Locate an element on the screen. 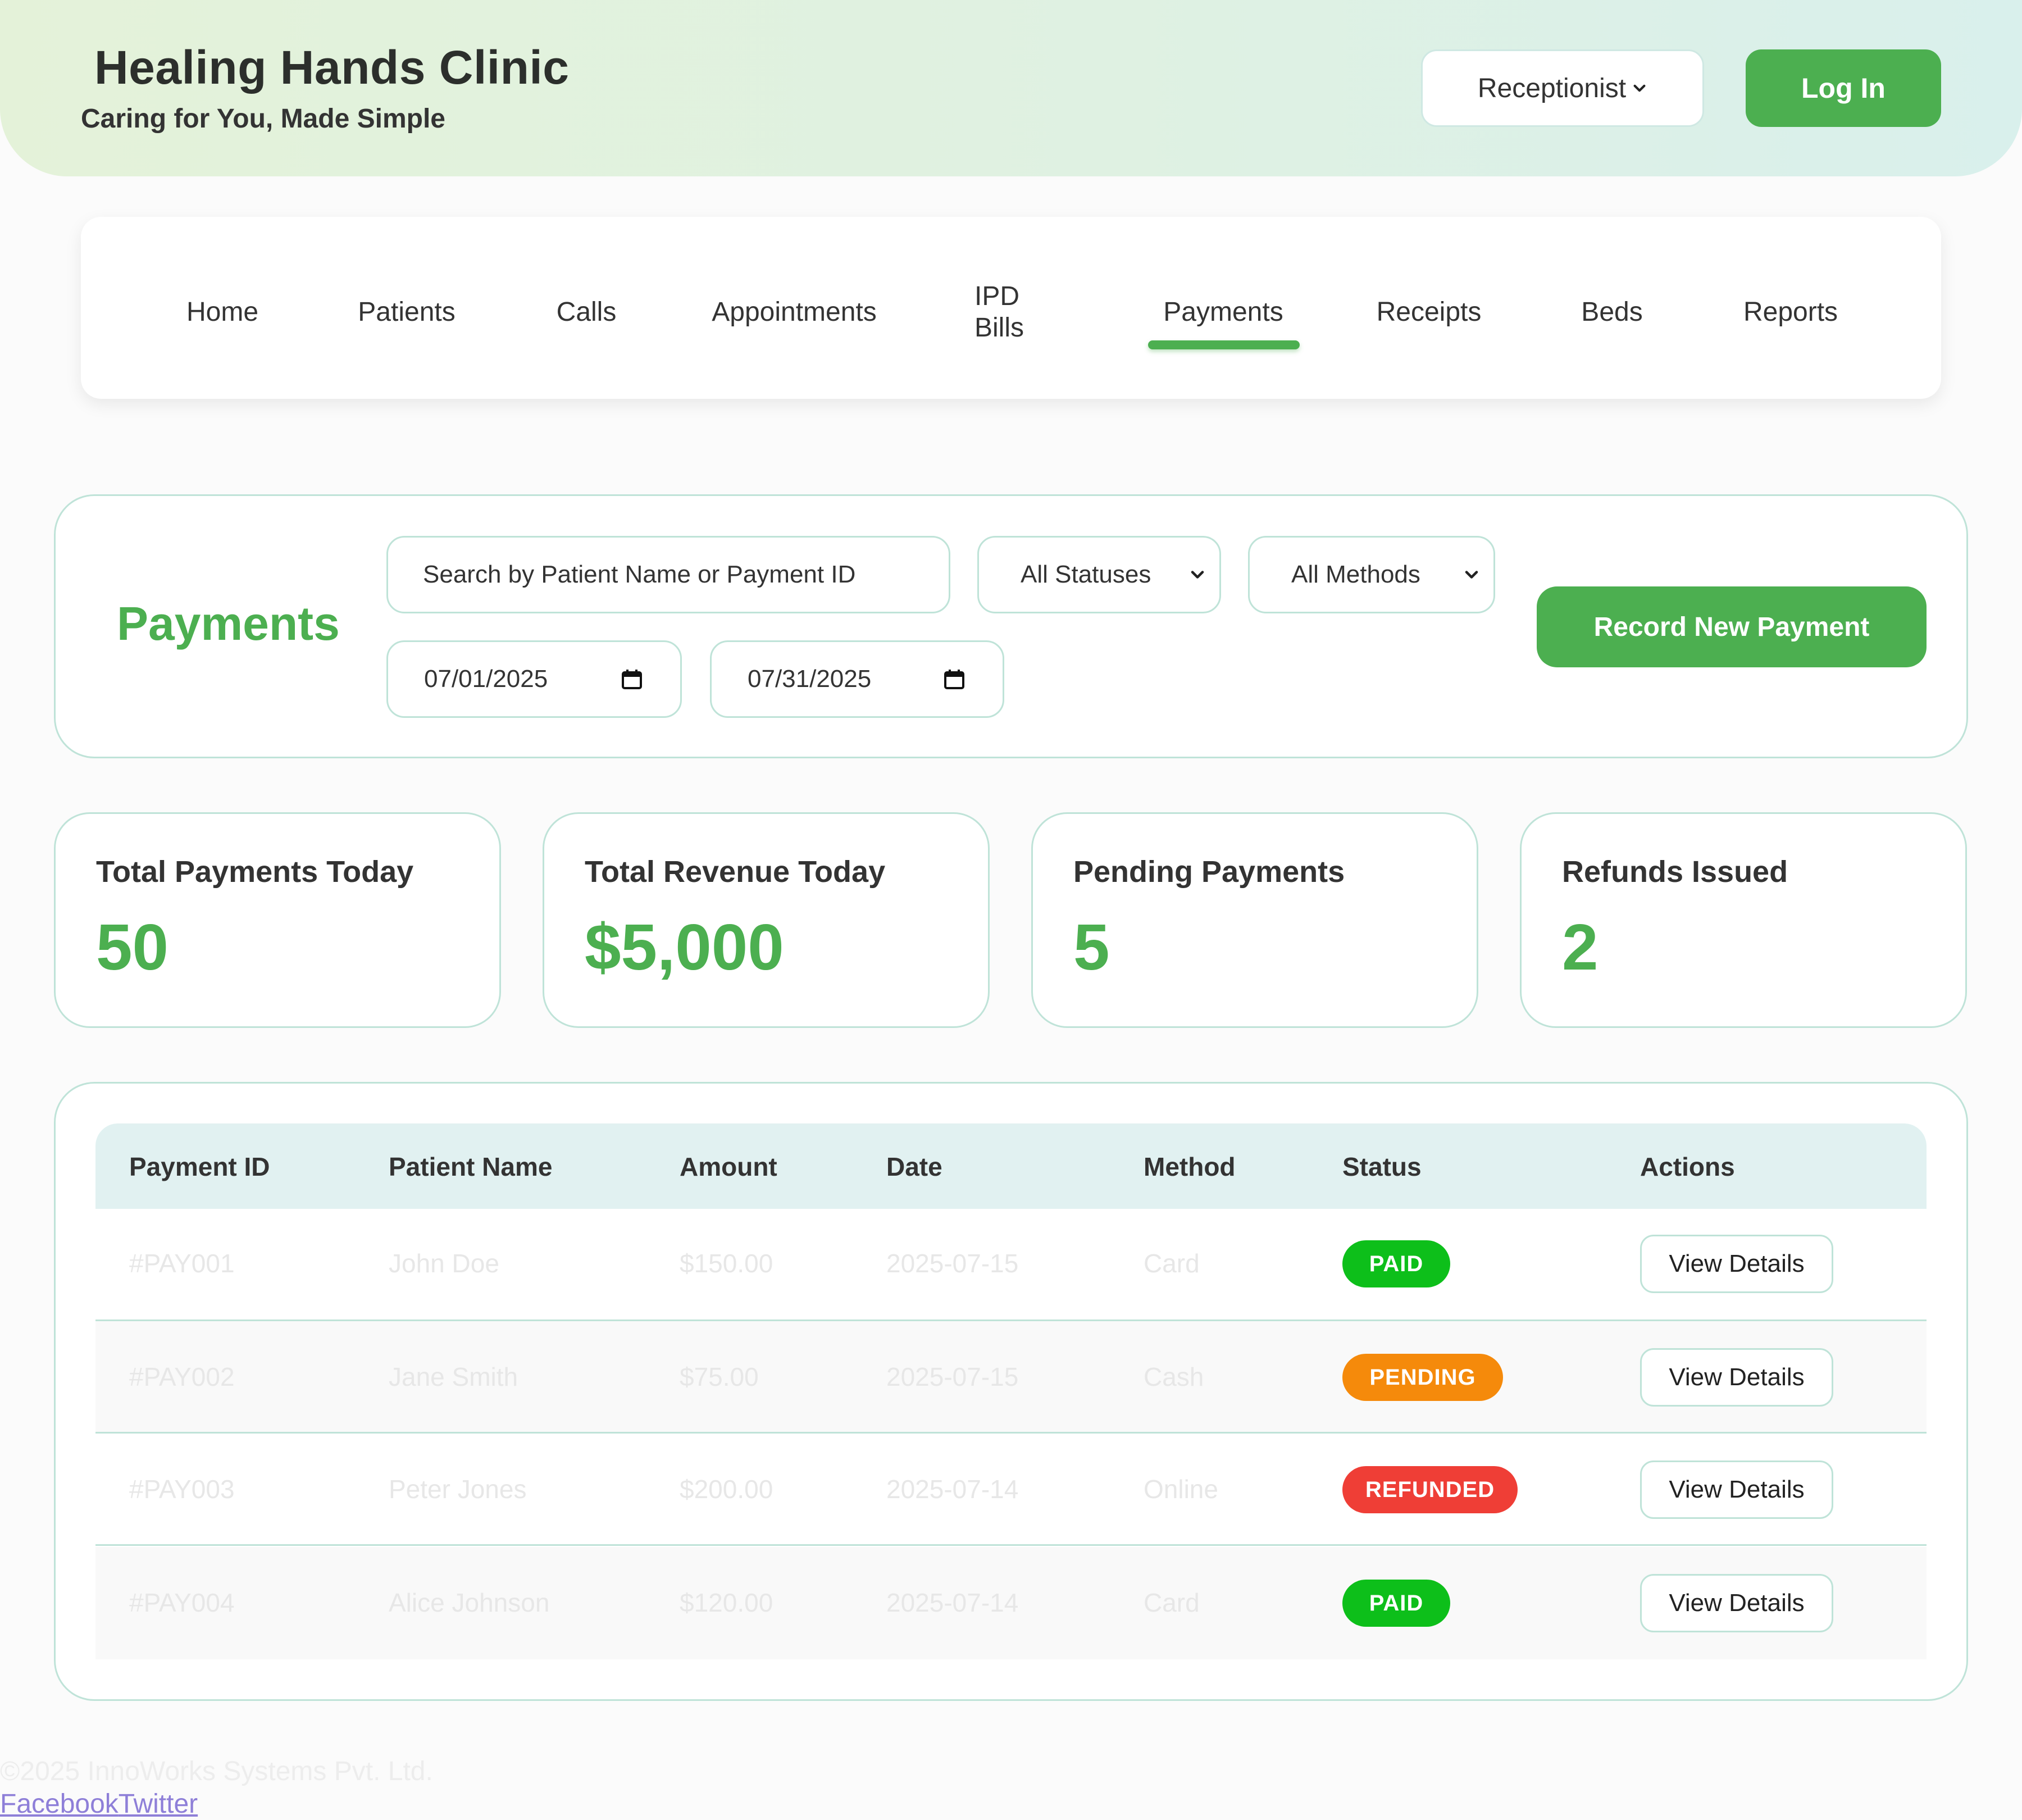 This screenshot has height=1820, width=2022. status-badge: REFUNDED is located at coordinates (1430, 1489).